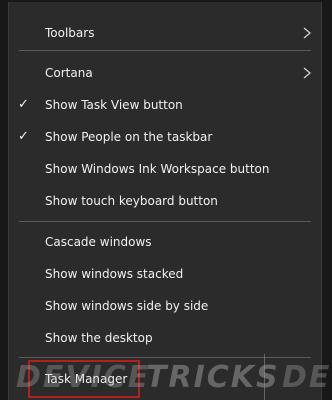 The width and height of the screenshot is (332, 400). What do you see at coordinates (165, 73) in the screenshot?
I see `menu-item-cortana: Cortana` at bounding box center [165, 73].